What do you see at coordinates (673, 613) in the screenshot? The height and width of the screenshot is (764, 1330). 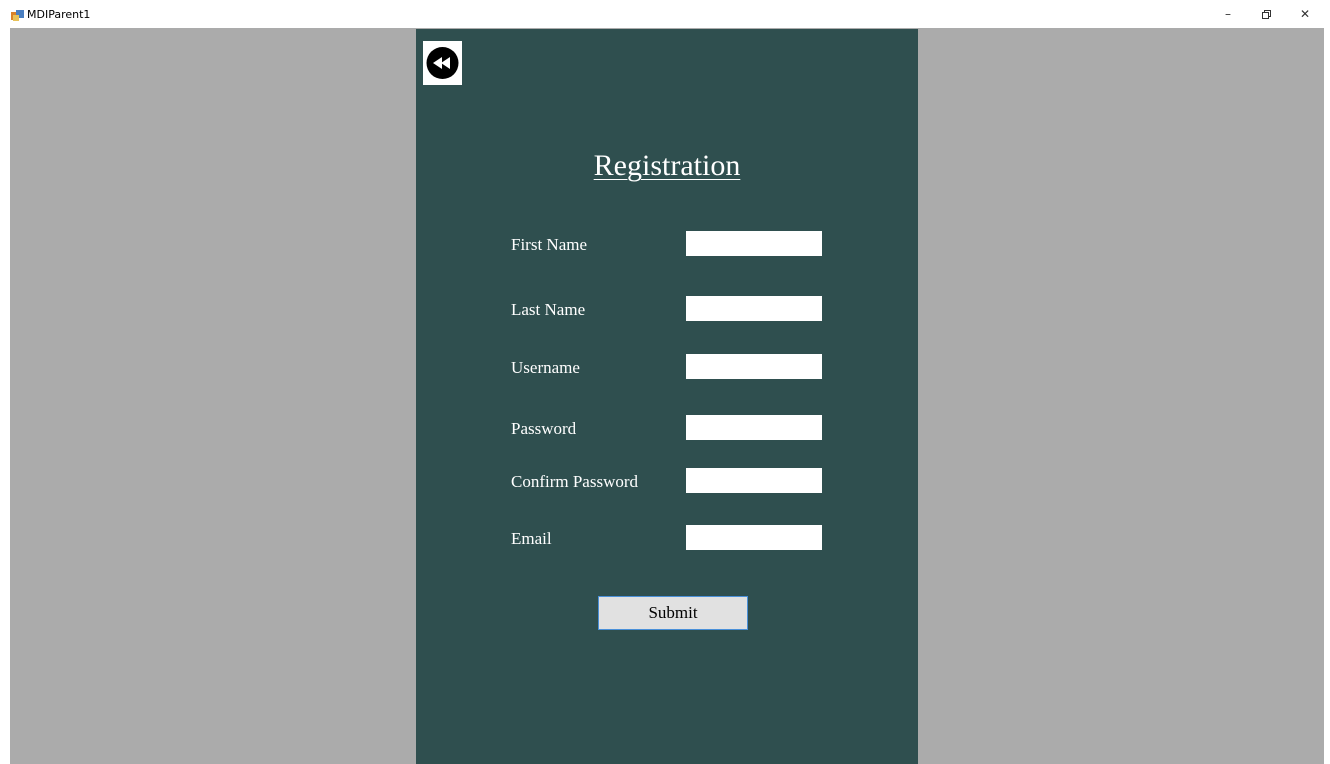 I see `submit-button: Submit` at bounding box center [673, 613].